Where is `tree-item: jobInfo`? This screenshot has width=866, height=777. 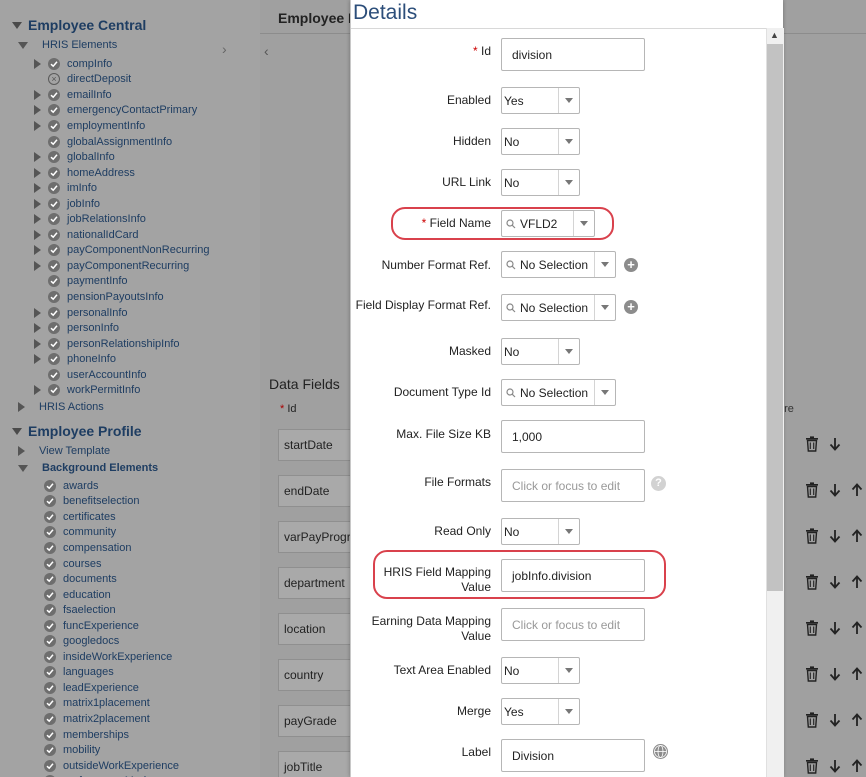
tree-item: jobInfo is located at coordinates (66, 204).